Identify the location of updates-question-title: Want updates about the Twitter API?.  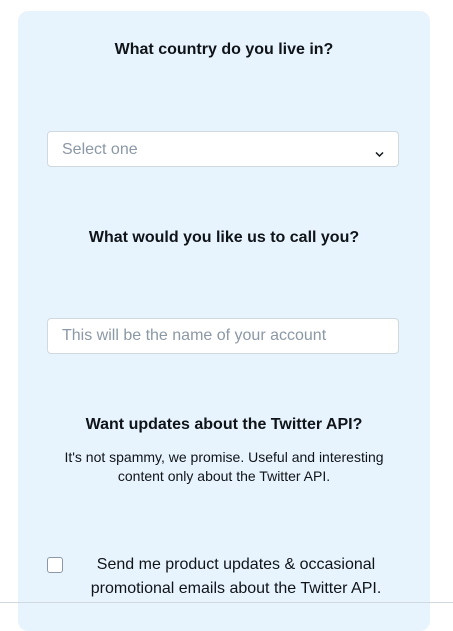
(224, 424).